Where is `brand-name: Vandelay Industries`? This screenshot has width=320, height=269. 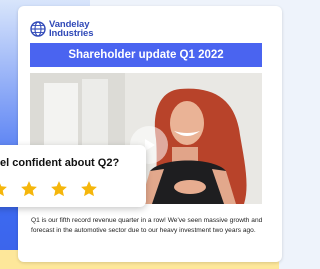 brand-name: Vandelay Industries is located at coordinates (71, 29).